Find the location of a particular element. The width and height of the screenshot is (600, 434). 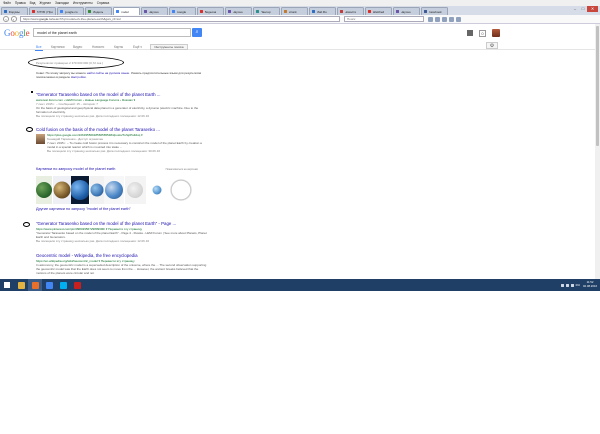

start-button is located at coordinates (7, 285).